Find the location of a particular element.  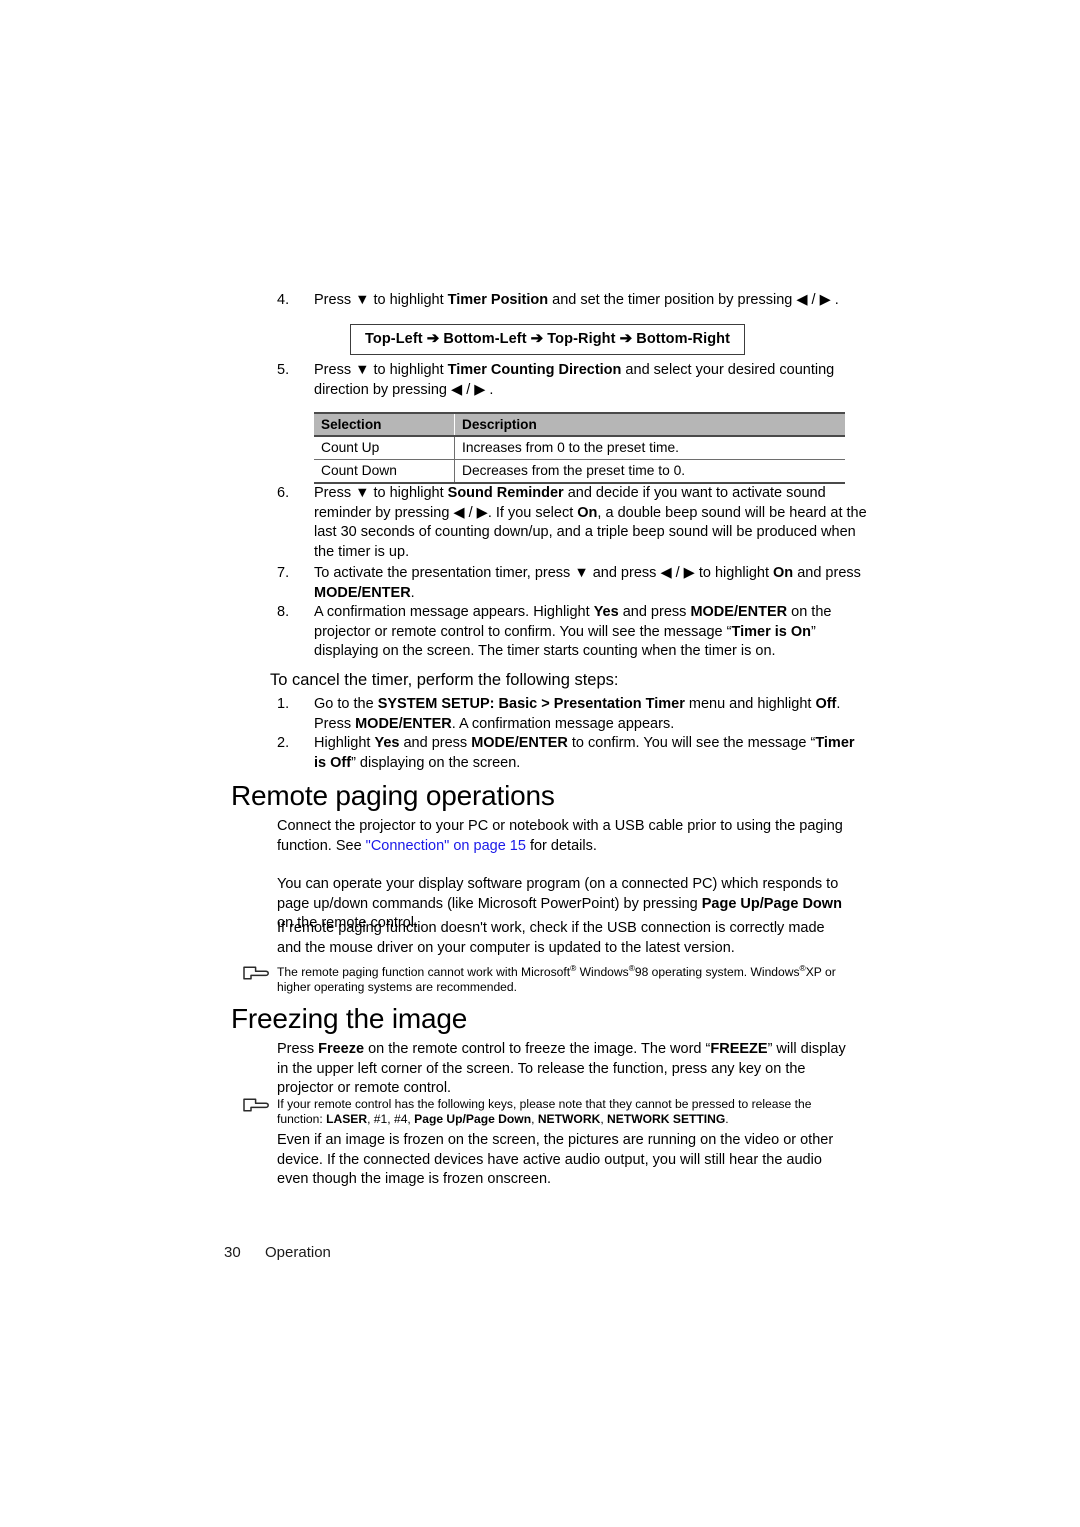

body-text: Windows is located at coordinates (602, 972).